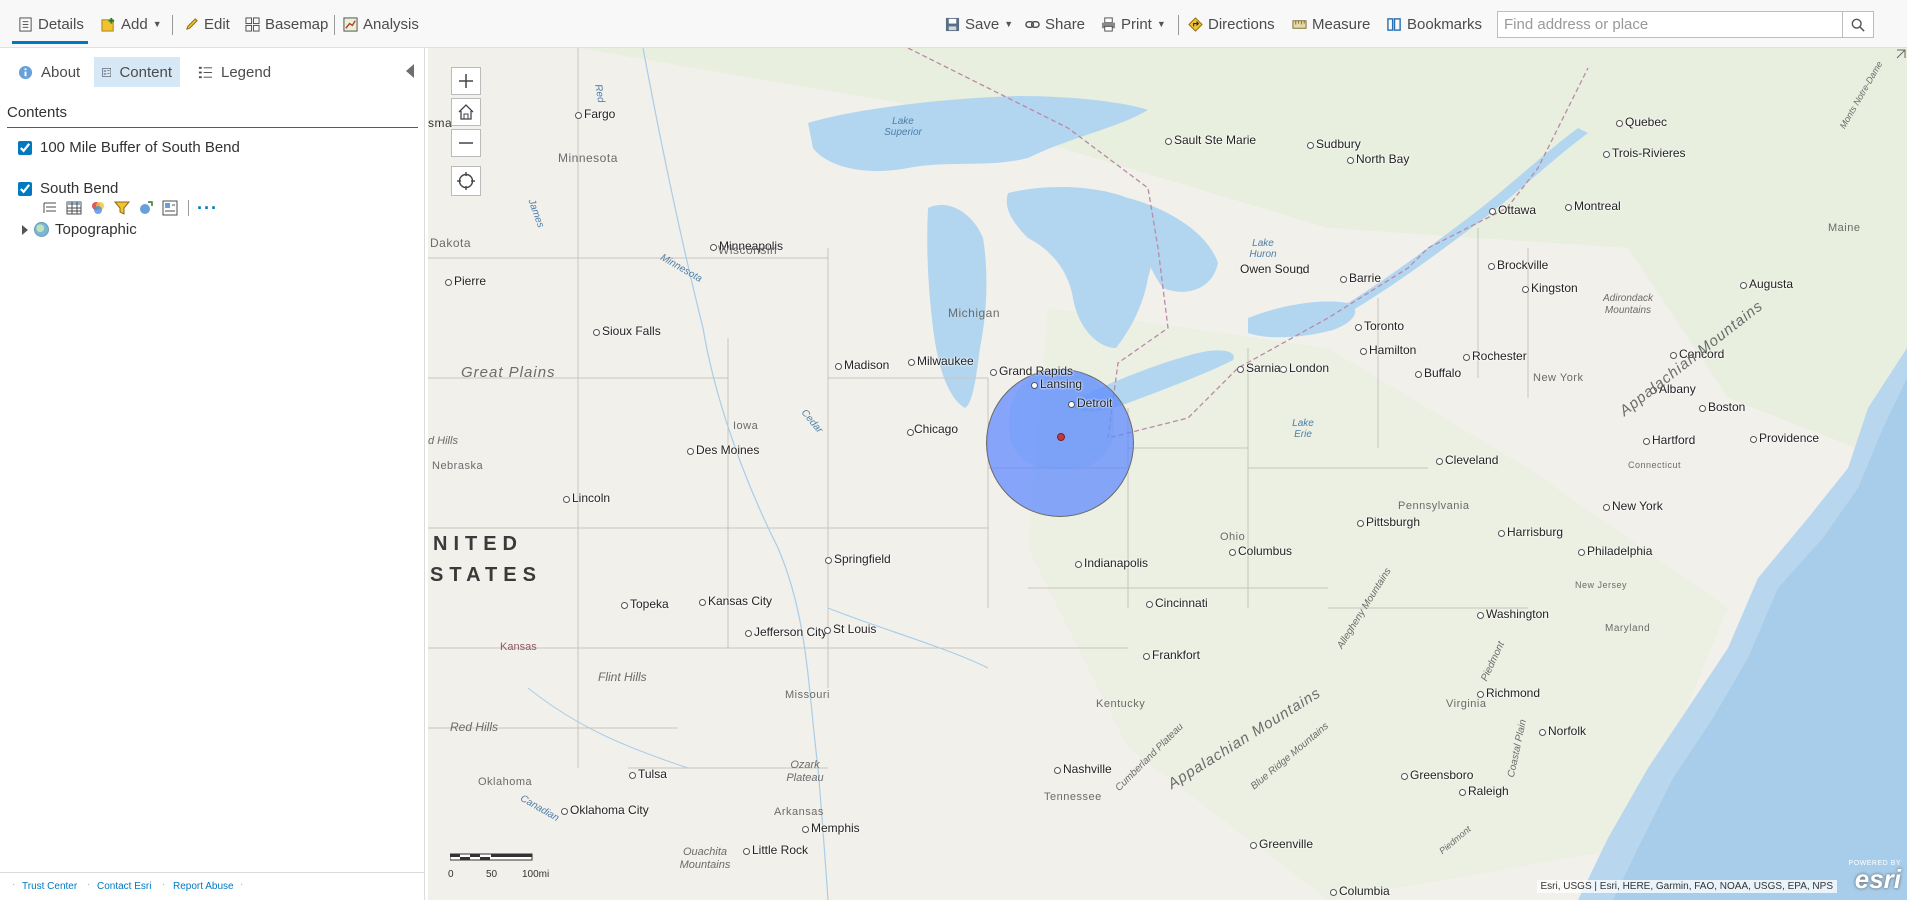  What do you see at coordinates (609, 810) in the screenshot?
I see `city-label: Oklahoma City` at bounding box center [609, 810].